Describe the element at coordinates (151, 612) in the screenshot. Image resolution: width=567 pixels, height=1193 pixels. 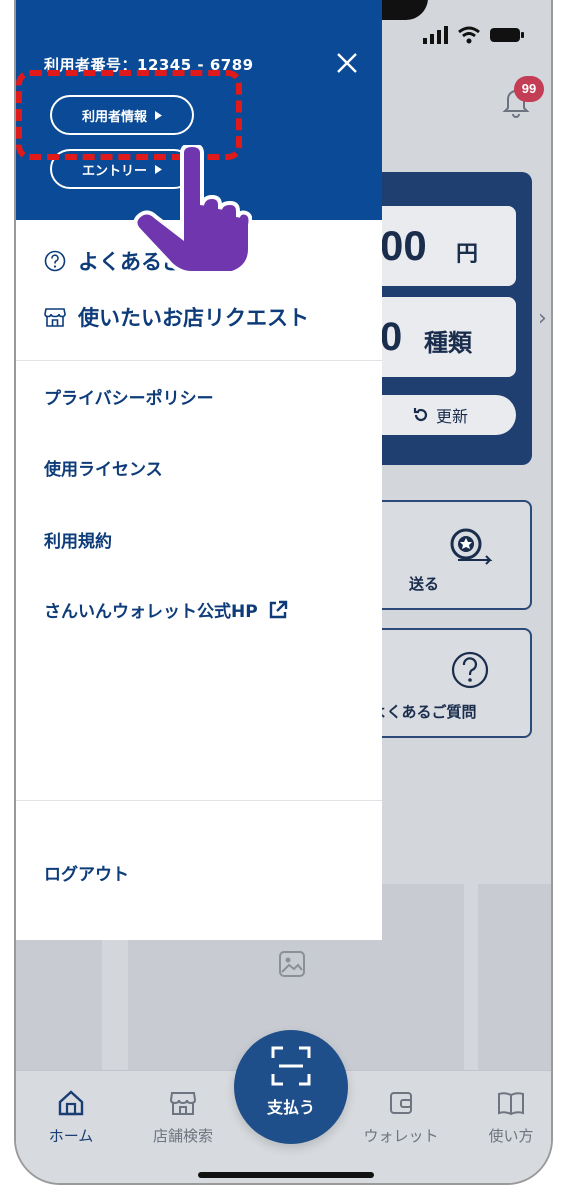
I see `menu-item-official-site-label: さんいんウォレット公式HP` at that location.